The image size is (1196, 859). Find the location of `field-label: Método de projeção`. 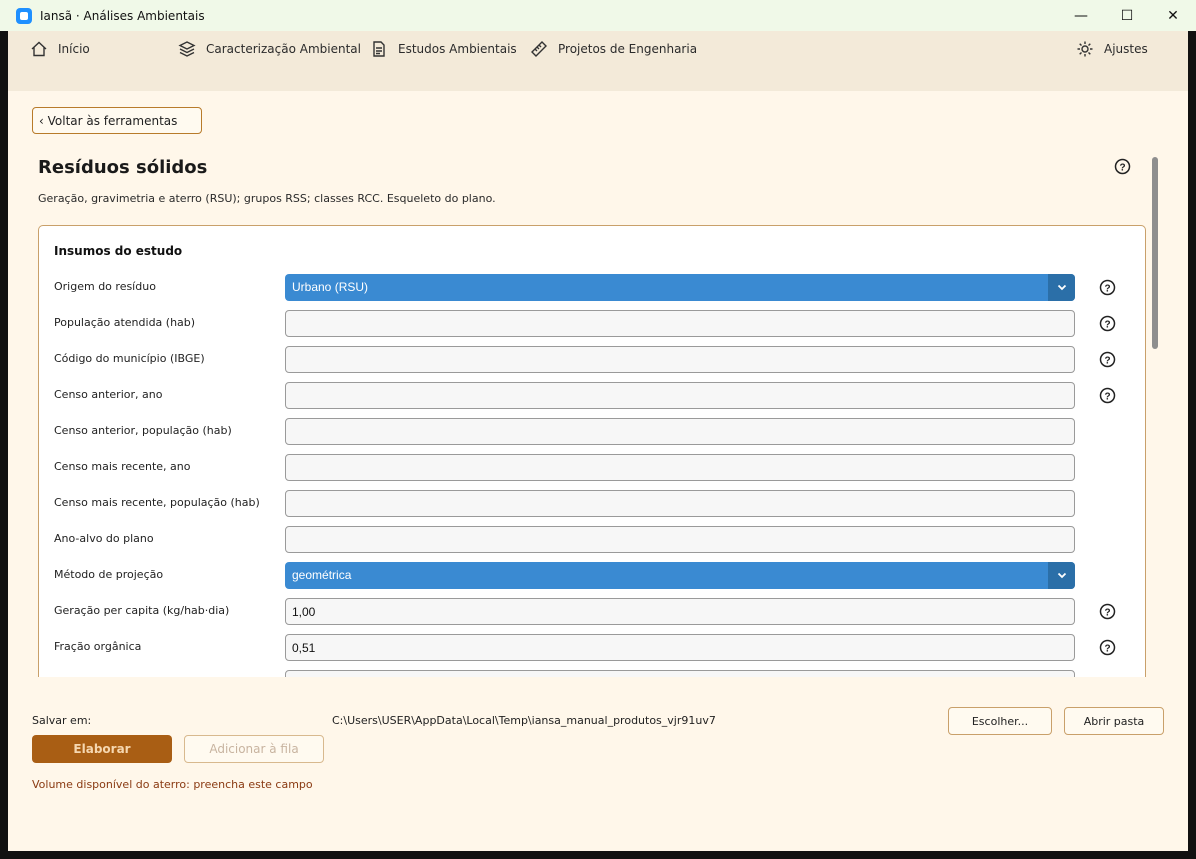

field-label: Método de projeção is located at coordinates (109, 574).